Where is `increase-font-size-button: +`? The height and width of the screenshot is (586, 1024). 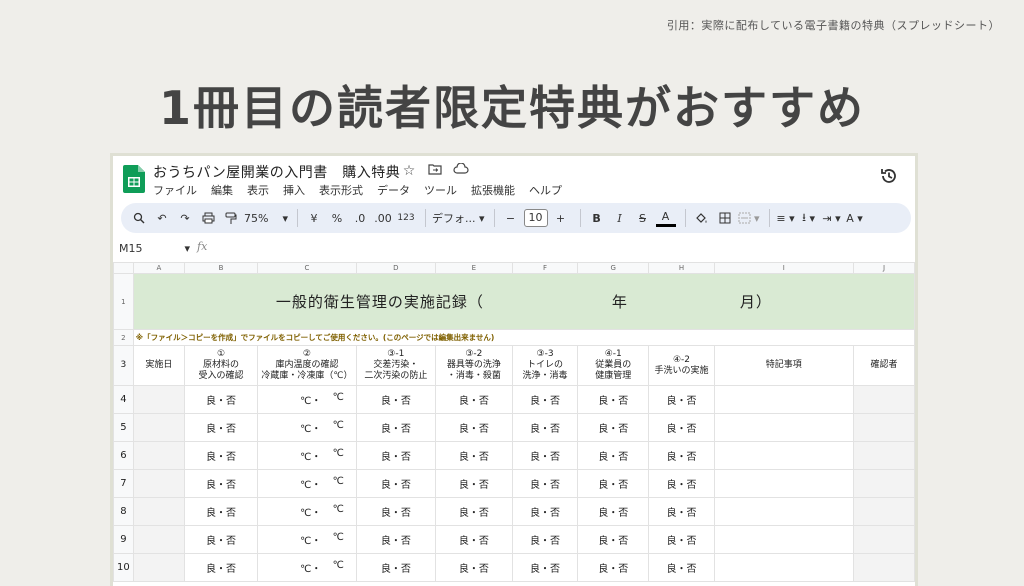
increase-font-size-button: + is located at coordinates (561, 218).